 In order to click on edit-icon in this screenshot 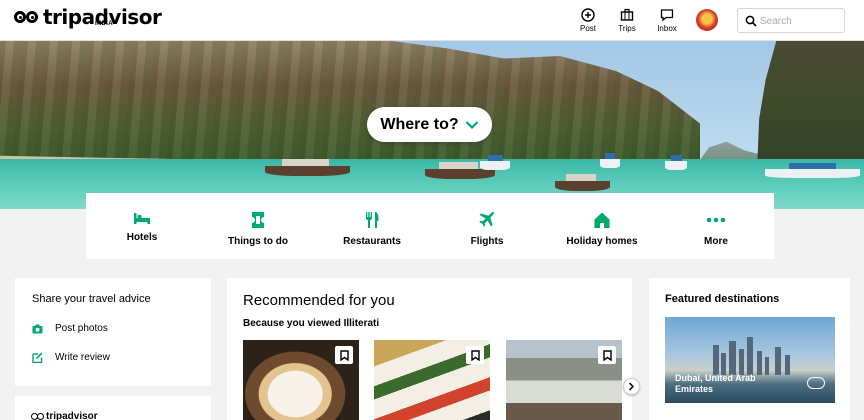, I will do `click(37, 357)`.